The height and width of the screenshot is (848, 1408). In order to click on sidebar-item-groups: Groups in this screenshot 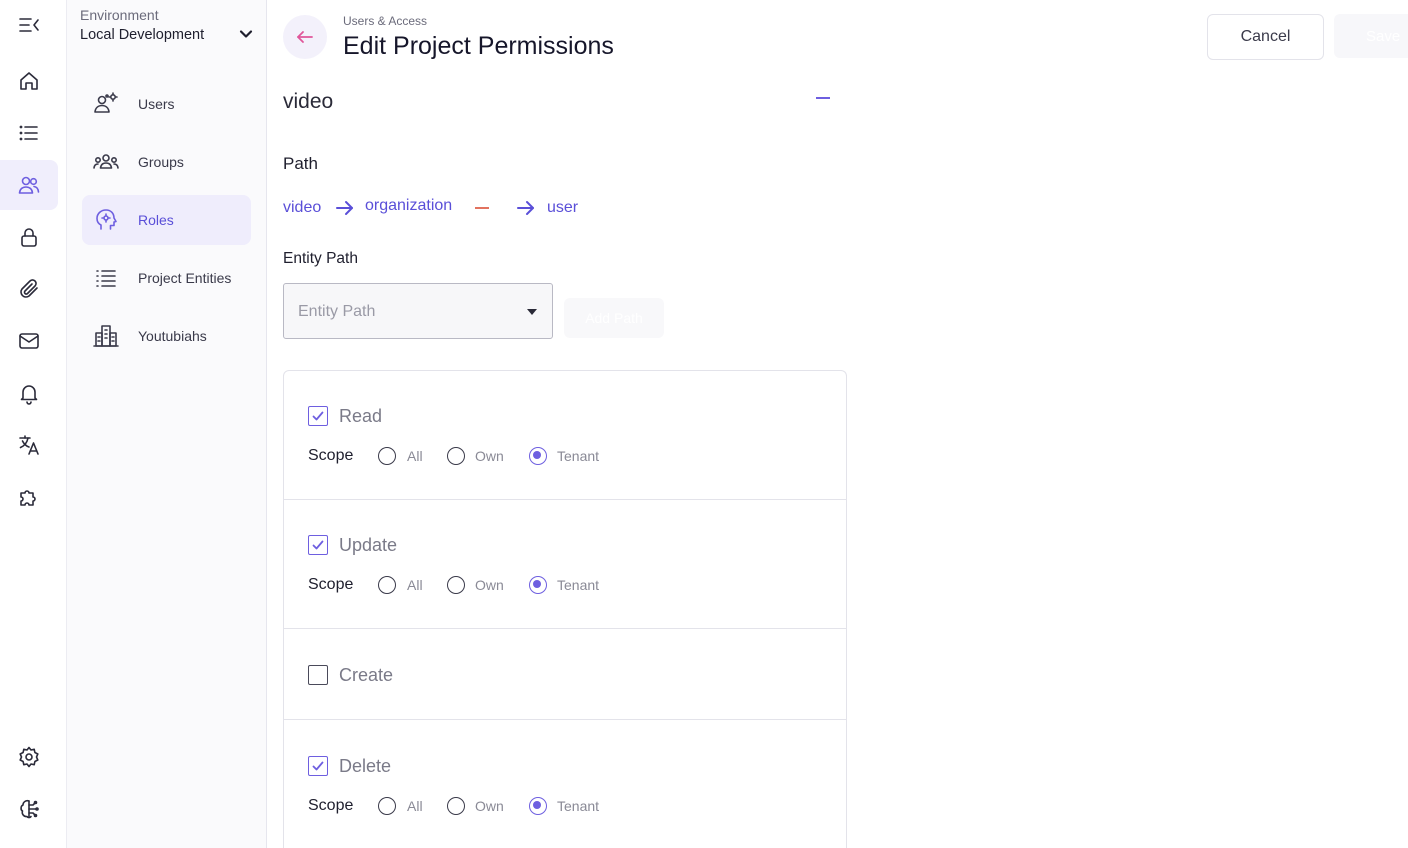, I will do `click(166, 162)`.